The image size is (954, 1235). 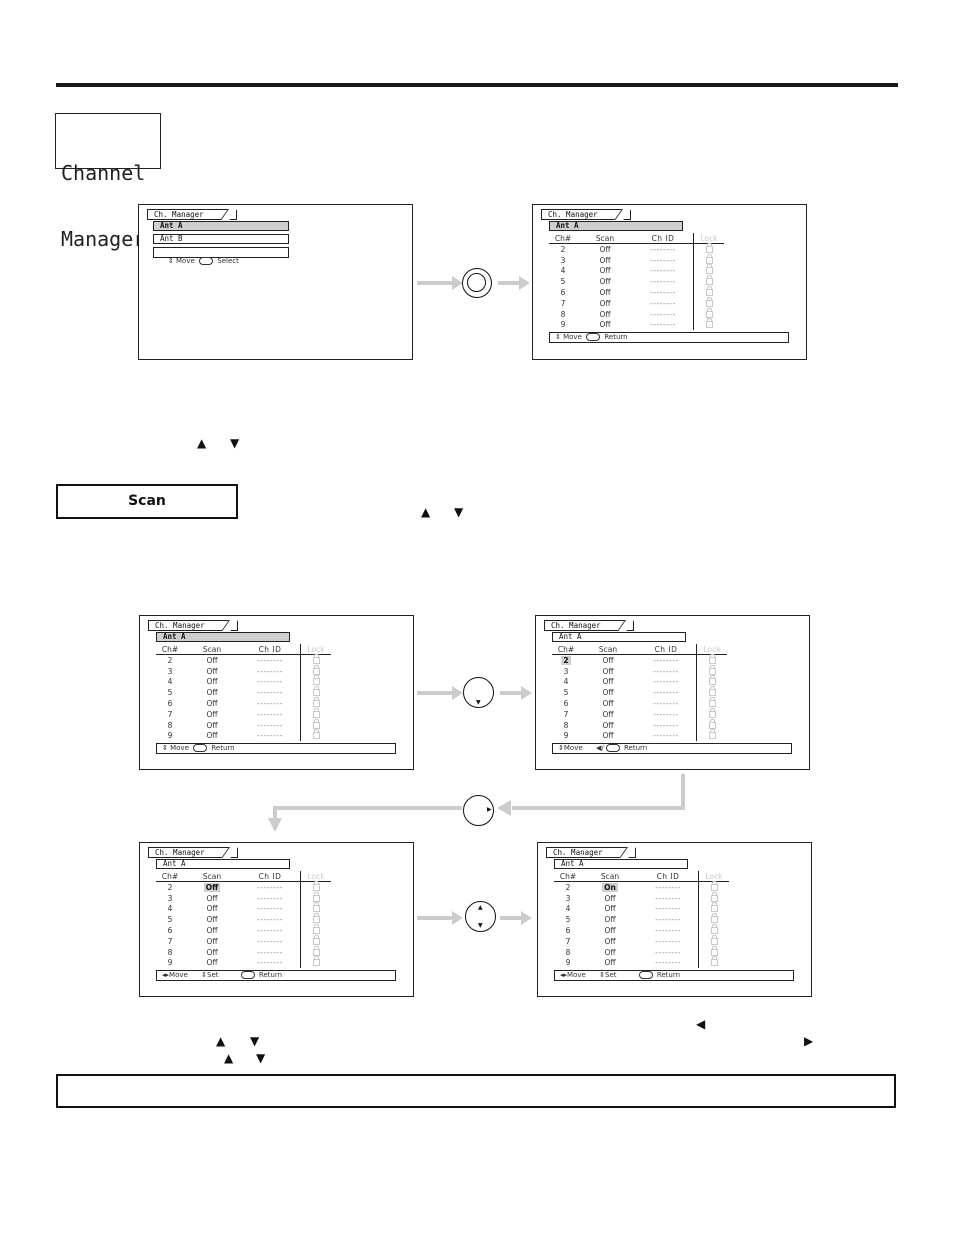 I want to click on menu-item-ant-a: Ant A, so click(x=221, y=226).